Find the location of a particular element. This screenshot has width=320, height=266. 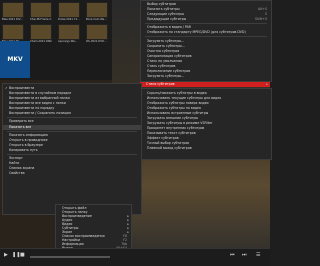

prev-icon: ⏮ is located at coordinates (232, 255).